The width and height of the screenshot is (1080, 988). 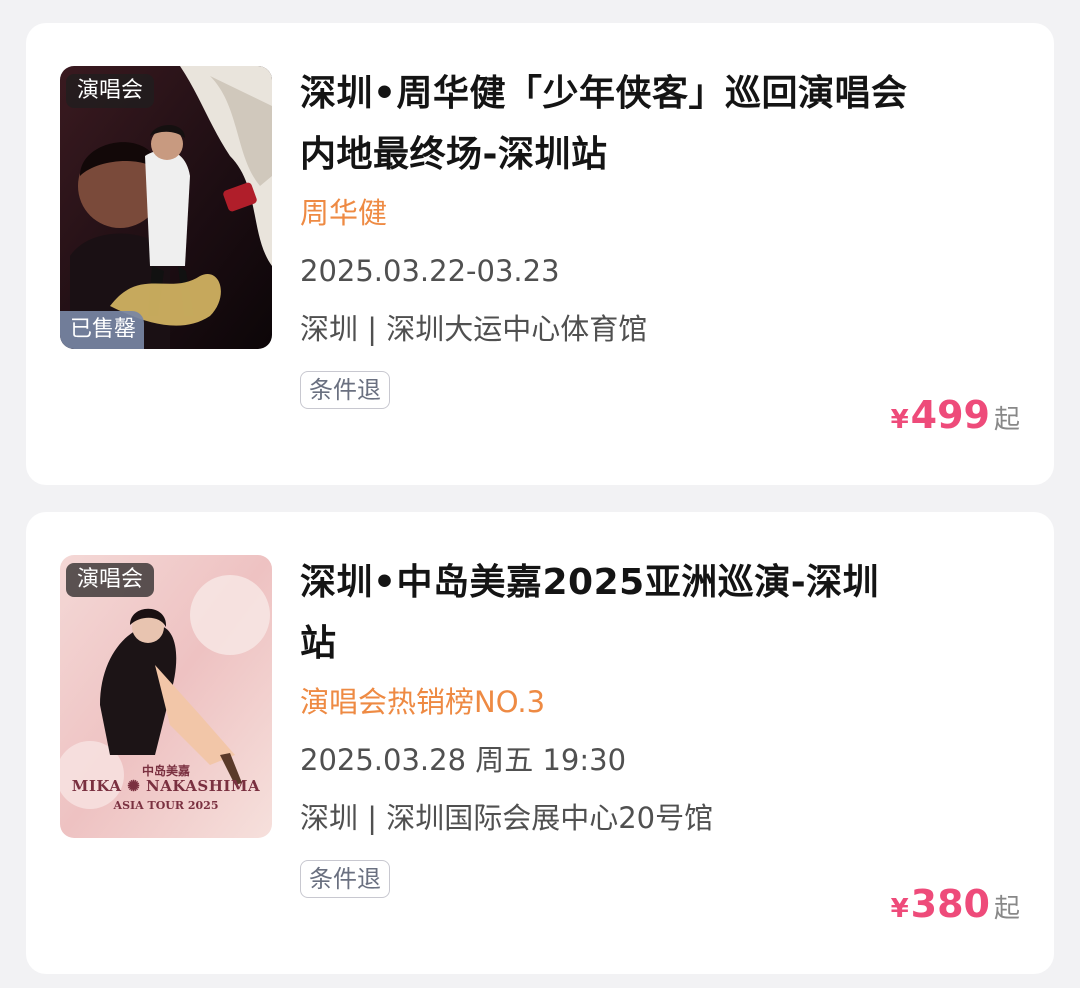 I want to click on event-venue: 深圳 | 深圳大运中心体育馆, so click(x=474, y=329).